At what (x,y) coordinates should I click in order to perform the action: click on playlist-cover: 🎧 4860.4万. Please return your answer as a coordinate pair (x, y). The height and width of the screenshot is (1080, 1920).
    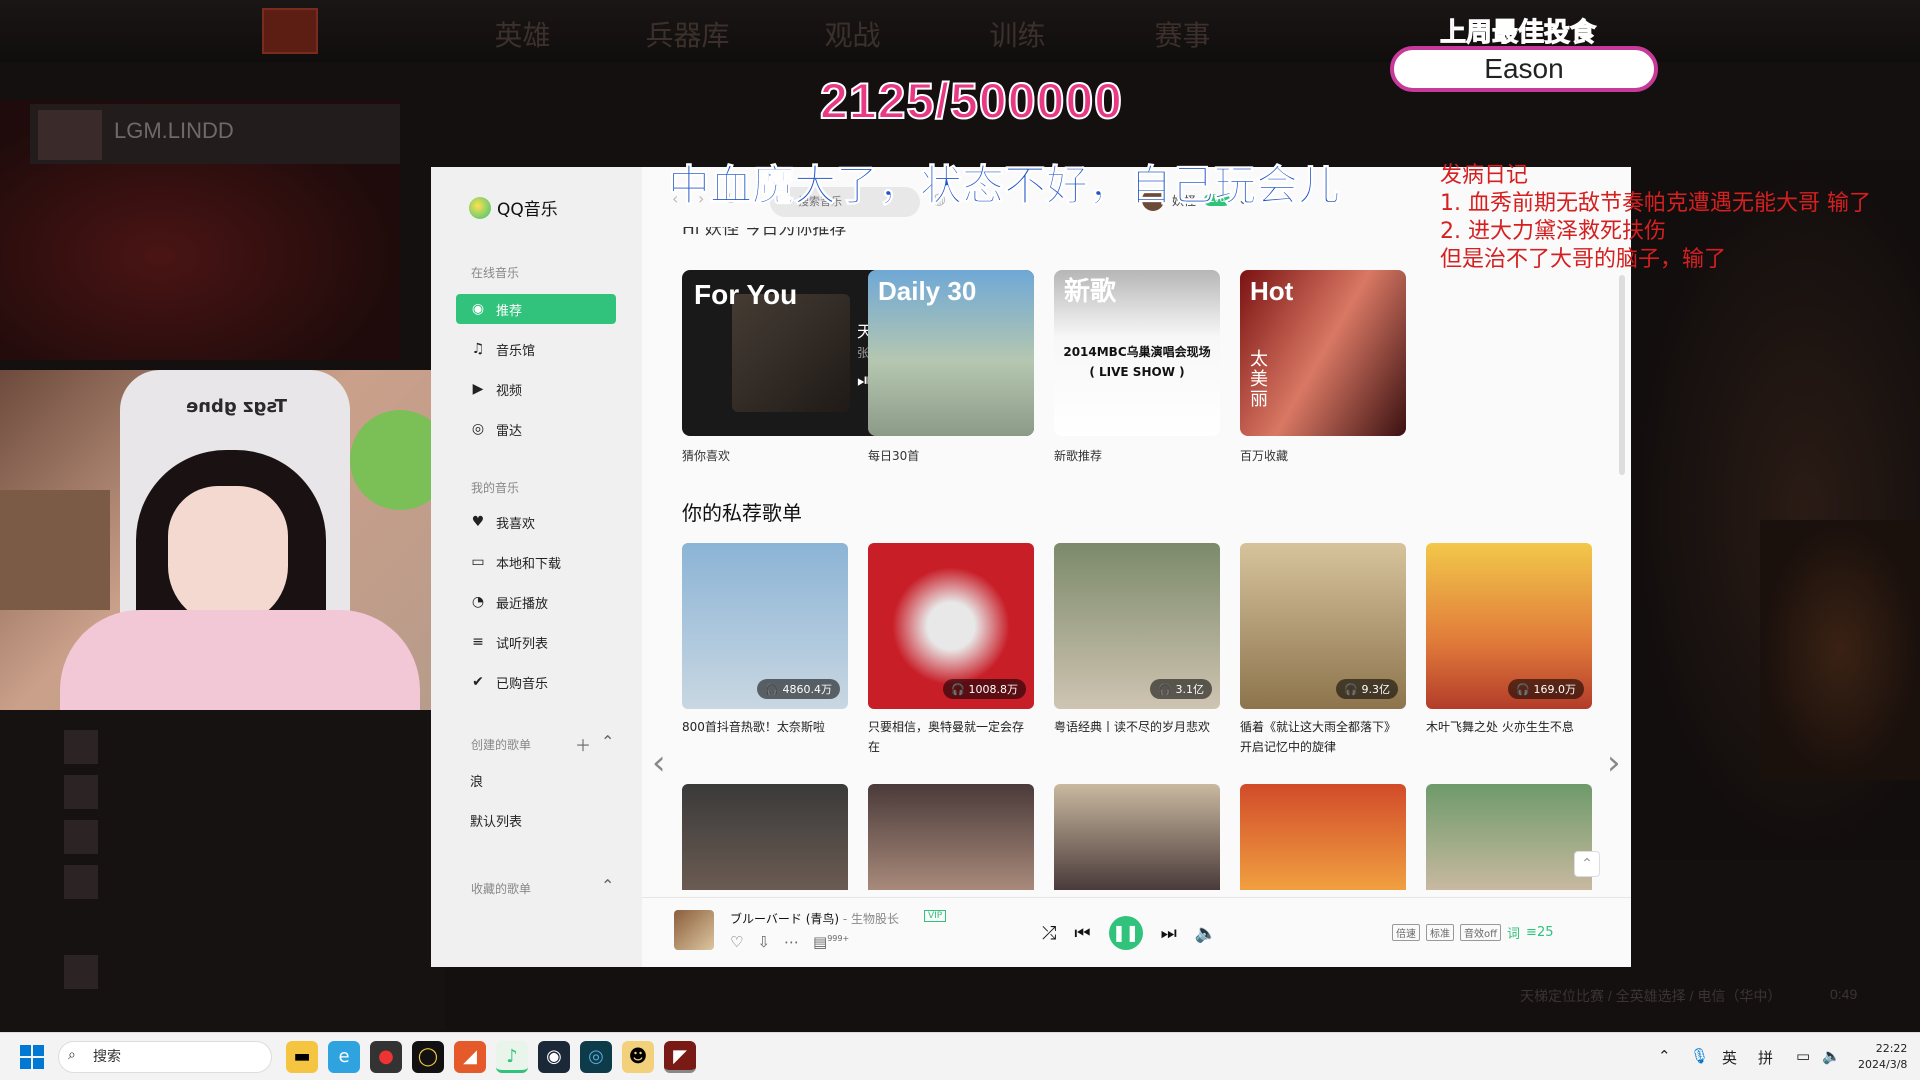
    Looking at the image, I should click on (765, 626).